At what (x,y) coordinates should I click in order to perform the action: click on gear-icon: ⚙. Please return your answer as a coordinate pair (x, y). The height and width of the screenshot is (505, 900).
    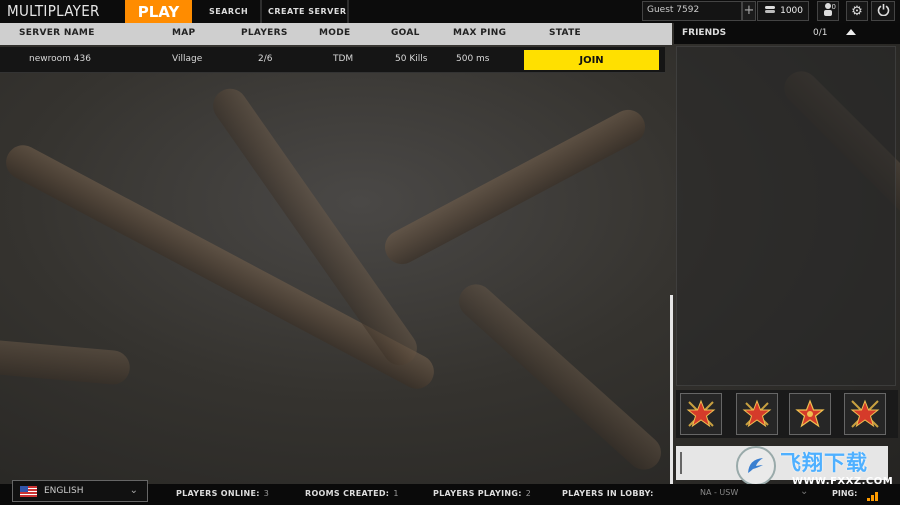
    Looking at the image, I should click on (857, 11).